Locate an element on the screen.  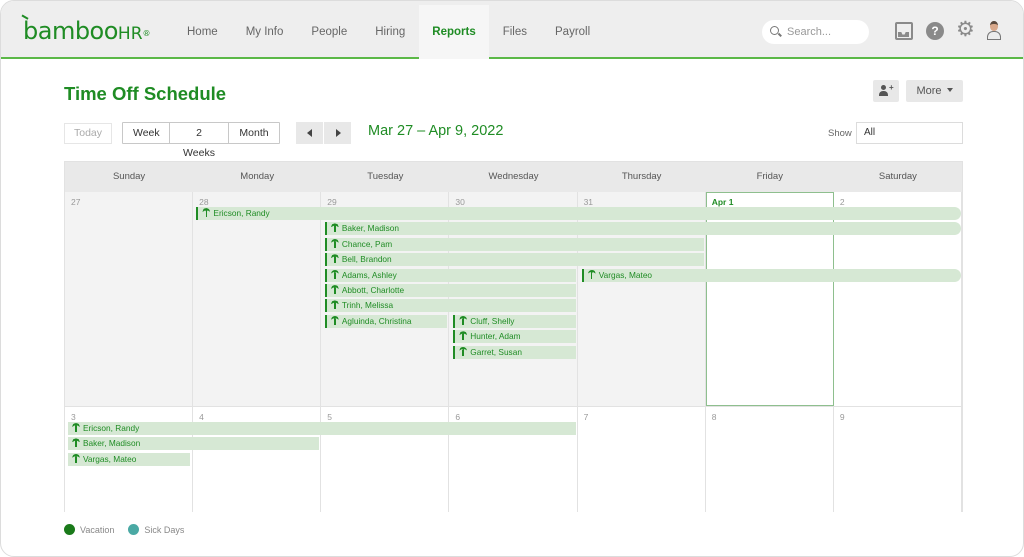
event-label: Agluinda, Christina is located at coordinates (371, 321).